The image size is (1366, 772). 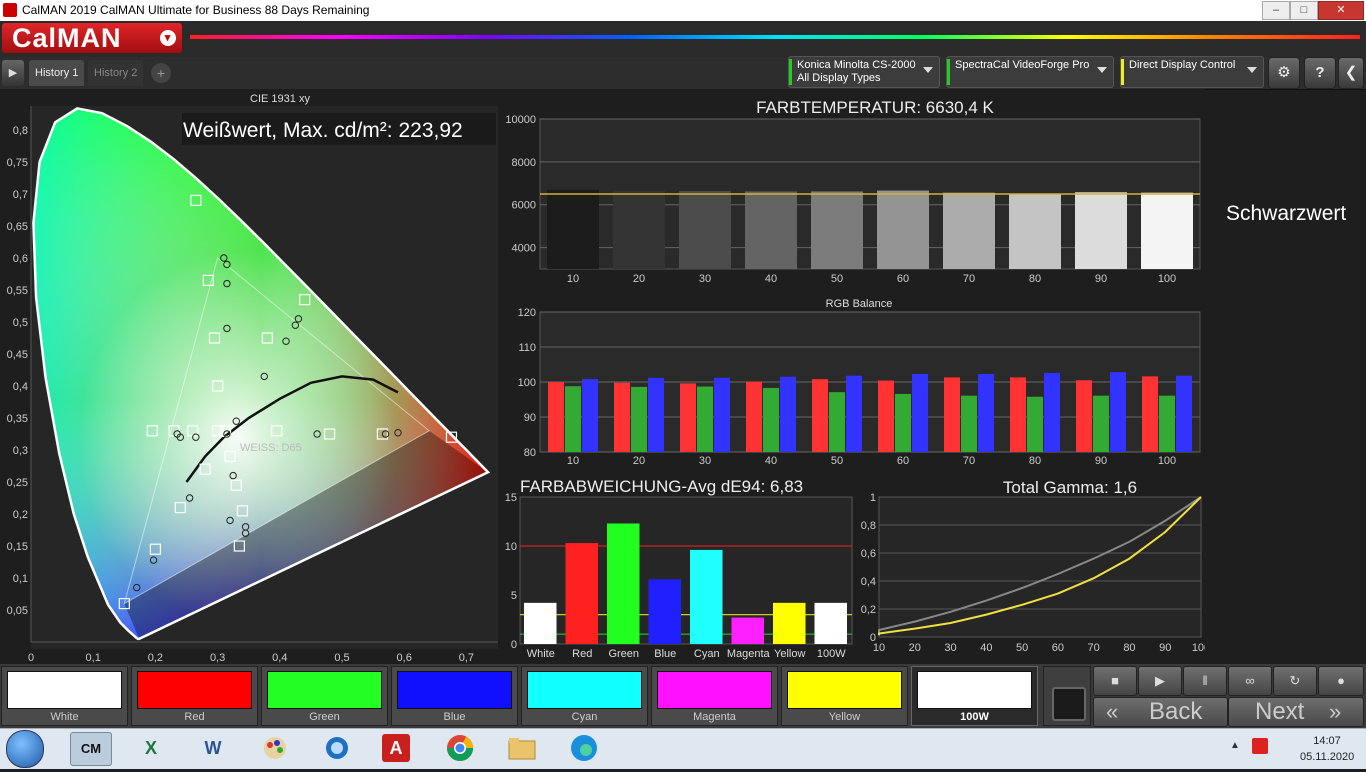 What do you see at coordinates (1160, 712) in the screenshot?
I see `back-button: « Back` at bounding box center [1160, 712].